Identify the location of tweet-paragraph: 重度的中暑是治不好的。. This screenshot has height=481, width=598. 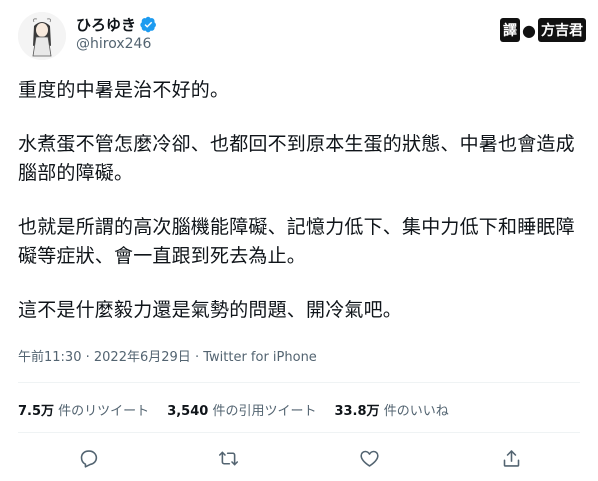
(124, 90).